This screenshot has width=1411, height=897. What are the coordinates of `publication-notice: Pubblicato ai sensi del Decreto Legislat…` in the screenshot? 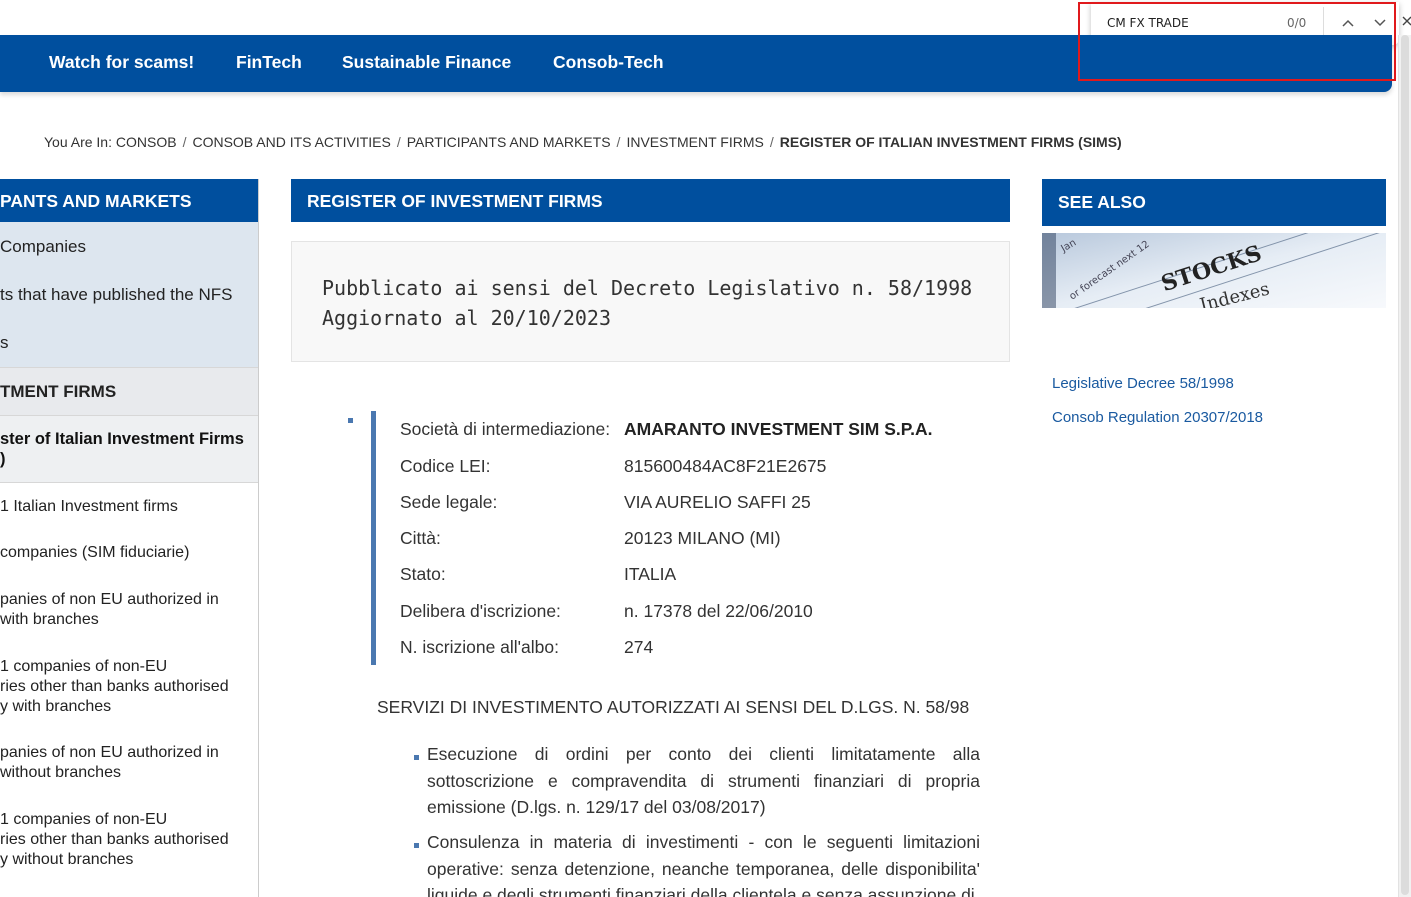 It's located at (650, 301).